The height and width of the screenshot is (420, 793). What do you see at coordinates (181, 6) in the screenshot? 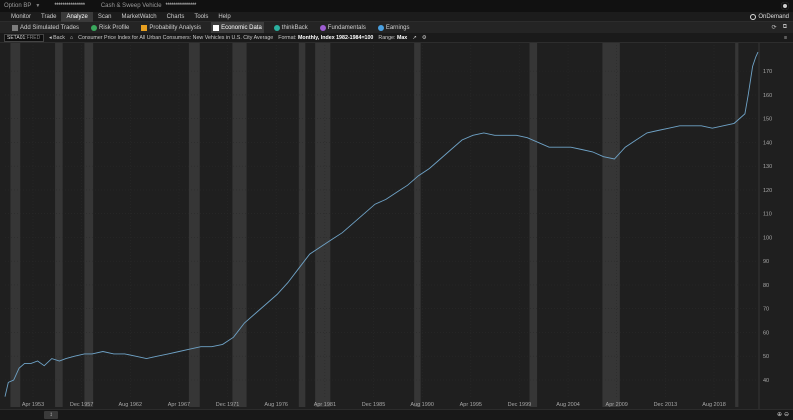
I see `cash-sweep-value: ***************` at bounding box center [181, 6].